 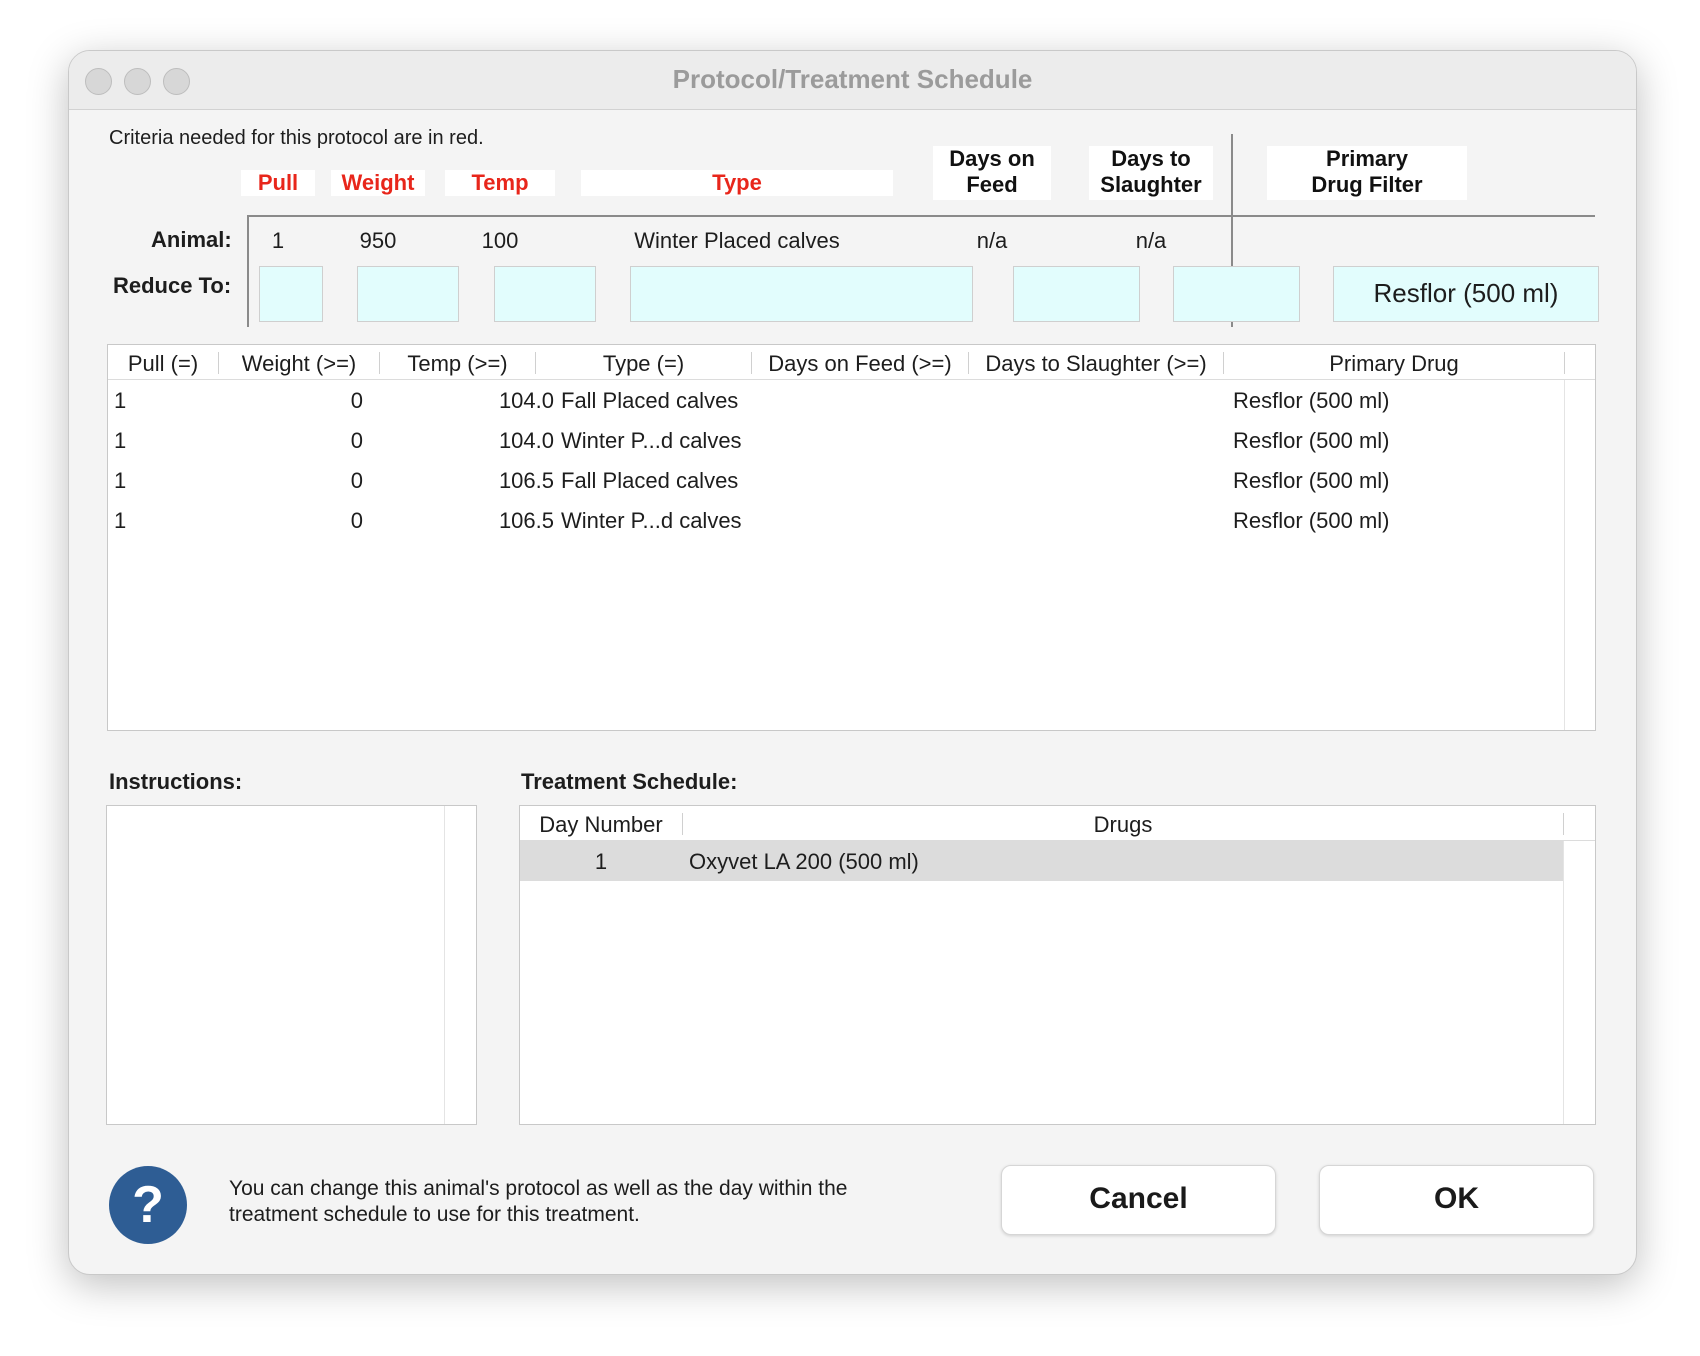 I want to click on column-header-temp: Temp (>=), so click(x=457, y=364).